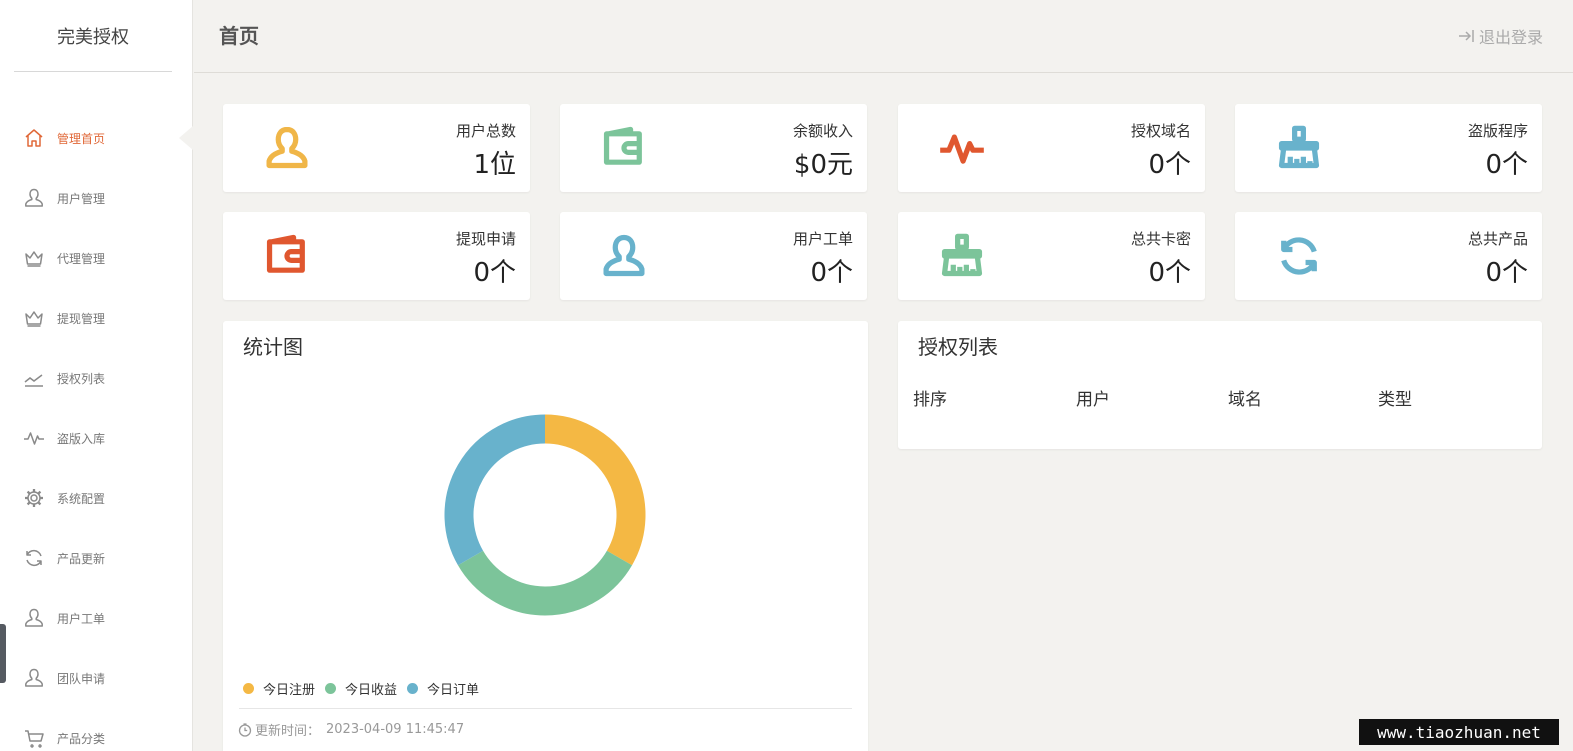 The image size is (1573, 751). What do you see at coordinates (1160, 131) in the screenshot?
I see `stat-label: 授权域名` at bounding box center [1160, 131].